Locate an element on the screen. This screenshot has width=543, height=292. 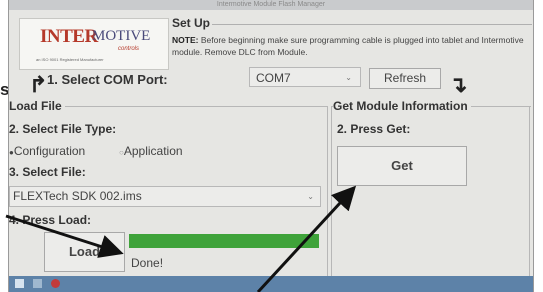
pointer-arrow-load is located at coordinates (64, 236).